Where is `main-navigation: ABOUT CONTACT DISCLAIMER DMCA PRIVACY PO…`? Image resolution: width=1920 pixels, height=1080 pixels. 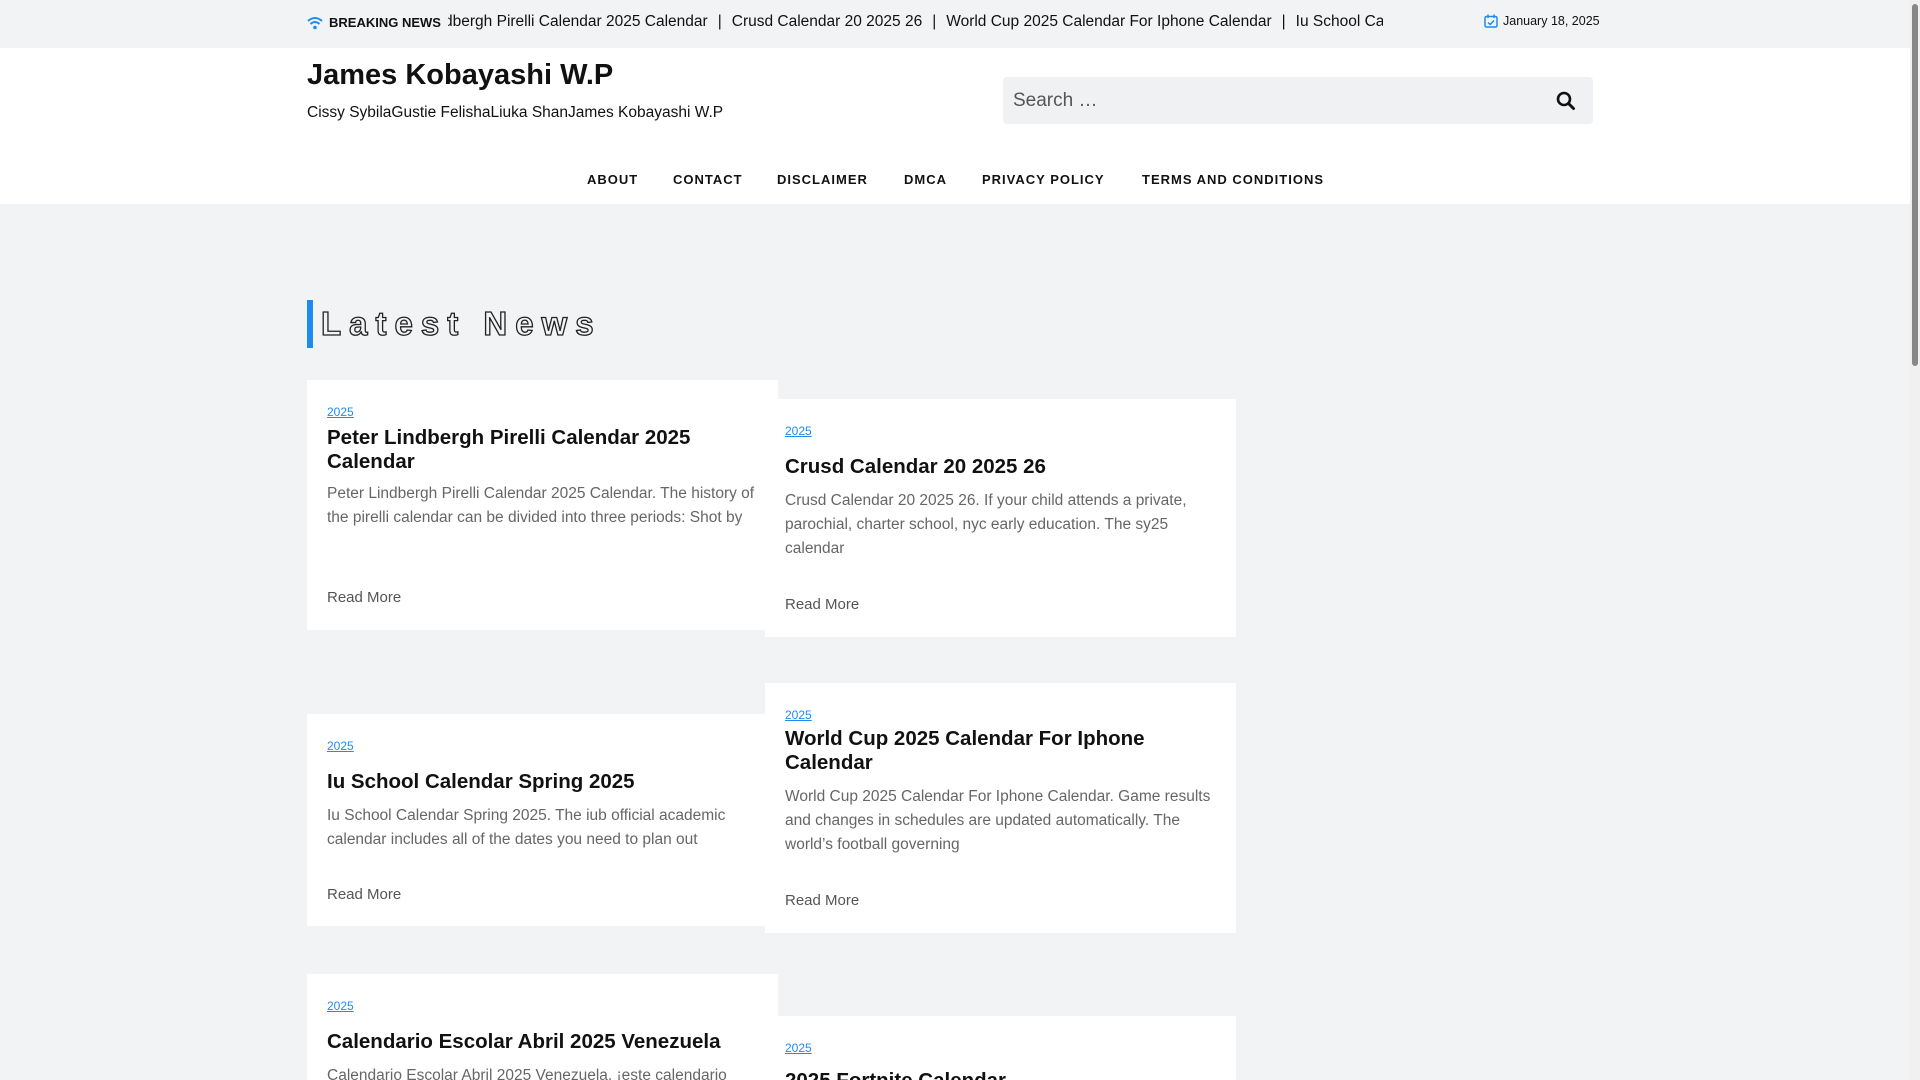 main-navigation: ABOUT CONTACT DISCLAIMER DMCA PRIVACY PO… is located at coordinates (955, 181).